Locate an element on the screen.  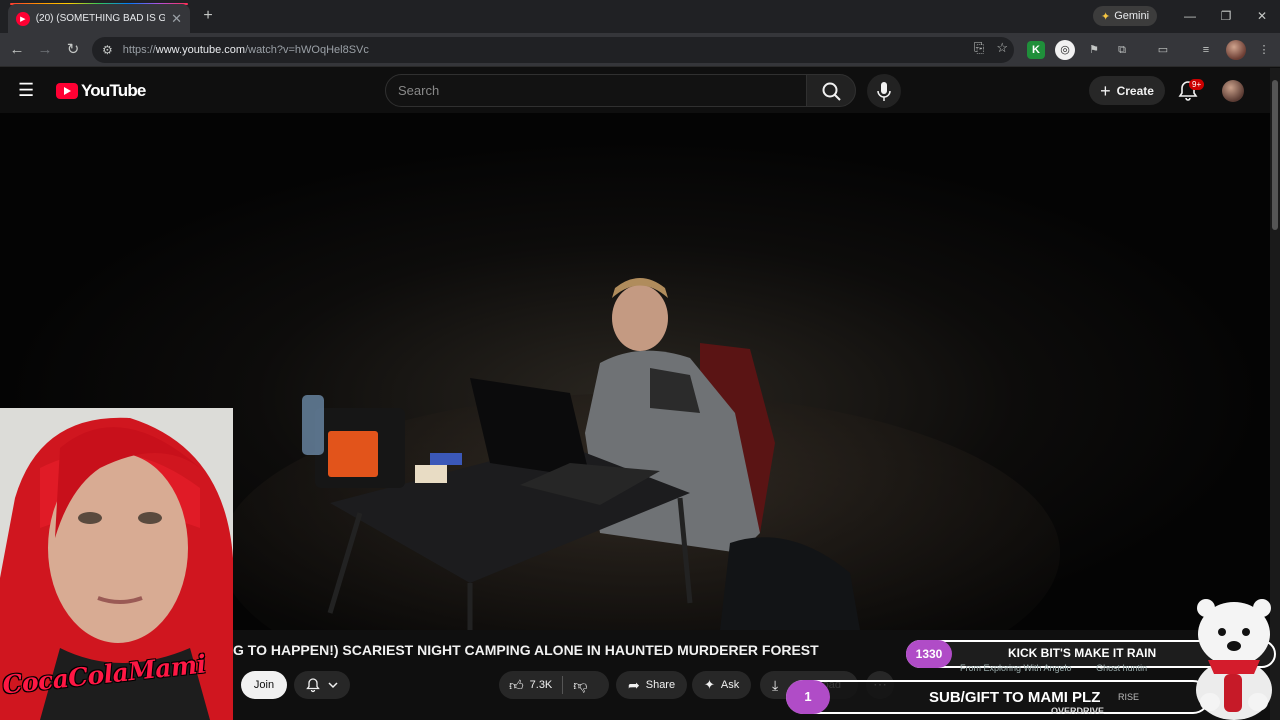
close-window-button: ✕ is located at coordinates (1262, 16).